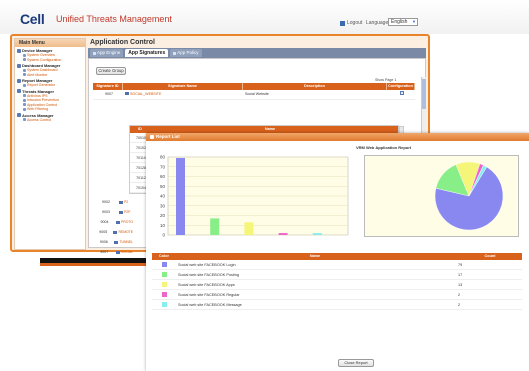 The width and height of the screenshot is (529, 371). Describe the element at coordinates (113, 202) in the screenshot. I see `list-item: 9002 P2` at that location.